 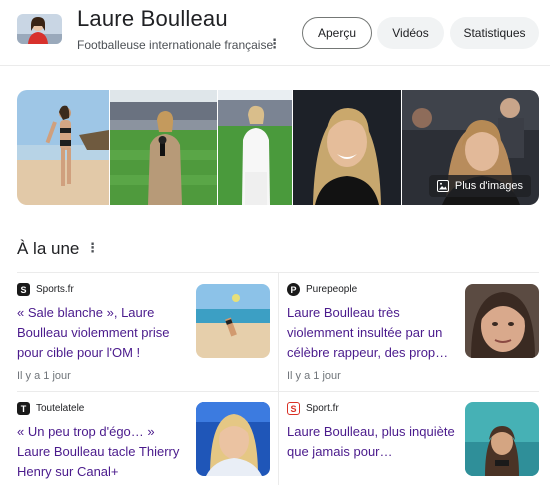 What do you see at coordinates (332, 289) in the screenshot?
I see `news-source-name: Purepeople` at bounding box center [332, 289].